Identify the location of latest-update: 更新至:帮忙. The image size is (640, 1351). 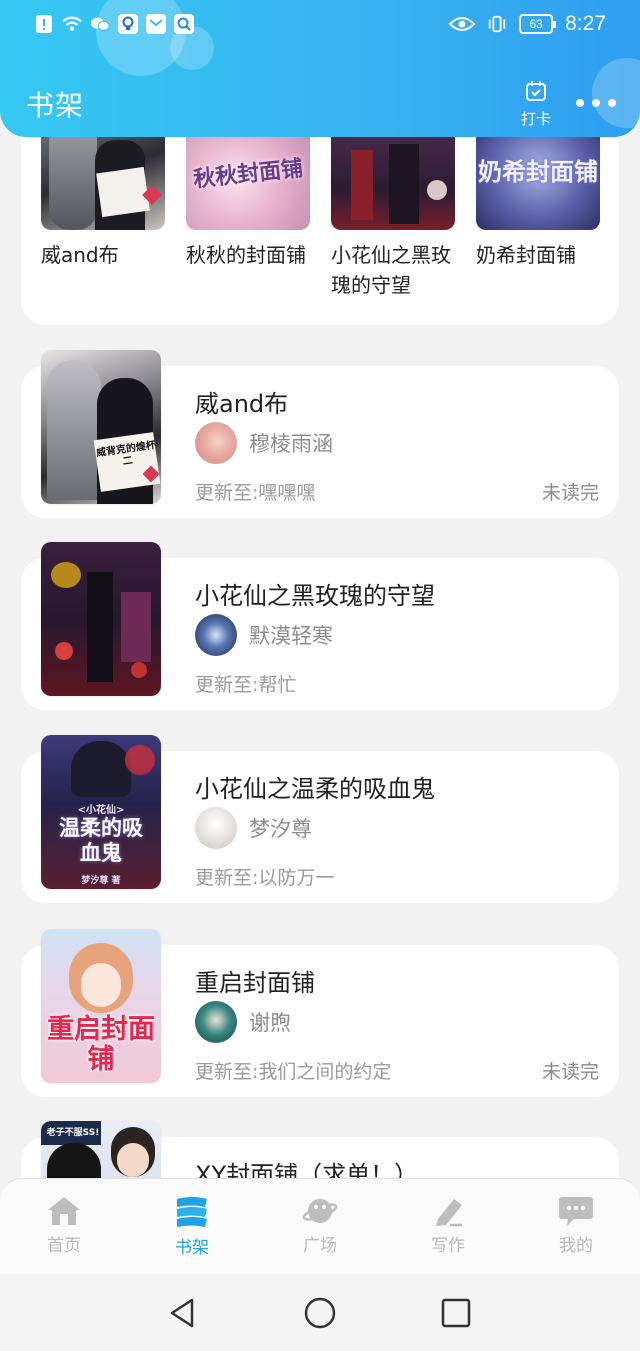
(246, 685).